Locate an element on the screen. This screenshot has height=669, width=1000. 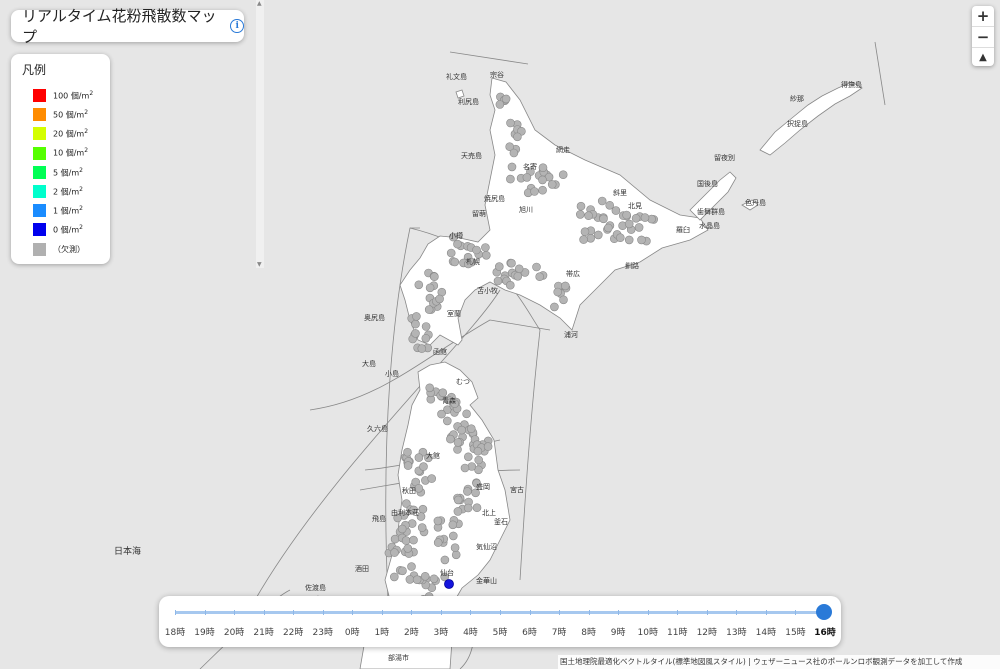
time-label: 15時 is located at coordinates (795, 631).